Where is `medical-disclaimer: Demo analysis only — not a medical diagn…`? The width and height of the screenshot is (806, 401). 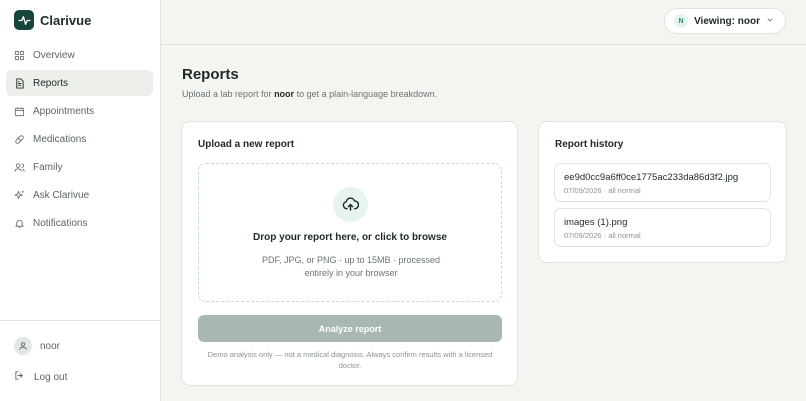 medical-disclaimer: Demo analysis only — not a medical diagn… is located at coordinates (350, 360).